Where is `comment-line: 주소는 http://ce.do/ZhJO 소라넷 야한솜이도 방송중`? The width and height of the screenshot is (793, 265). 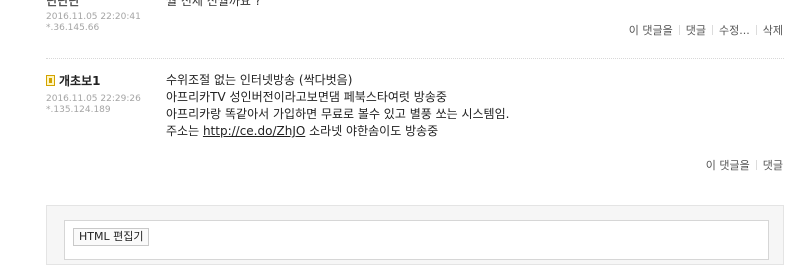
comment-line: 주소는 http://ce.do/ZhJO 소라넷 야한솜이도 방송중 is located at coordinates (337, 131).